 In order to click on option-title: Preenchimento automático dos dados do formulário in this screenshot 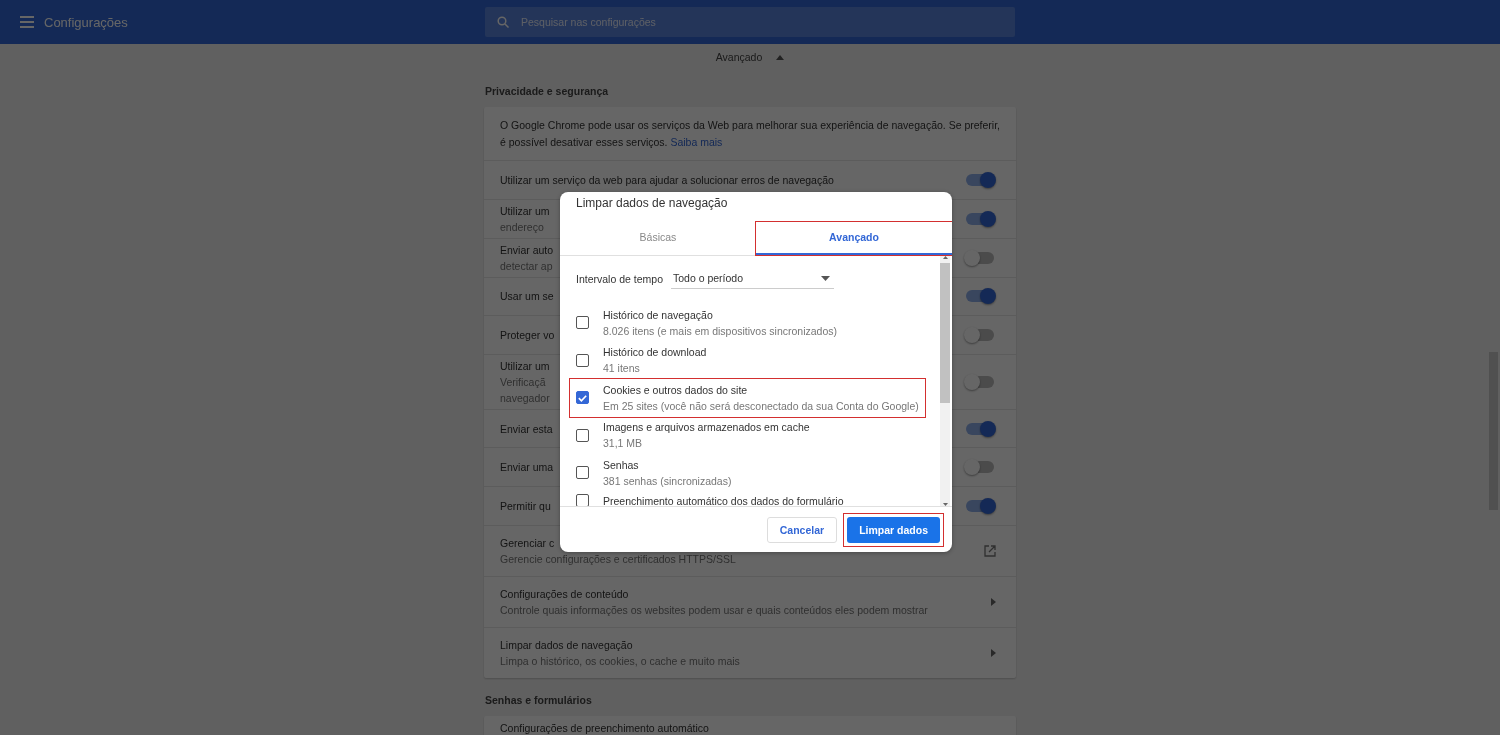, I will do `click(723, 499)`.